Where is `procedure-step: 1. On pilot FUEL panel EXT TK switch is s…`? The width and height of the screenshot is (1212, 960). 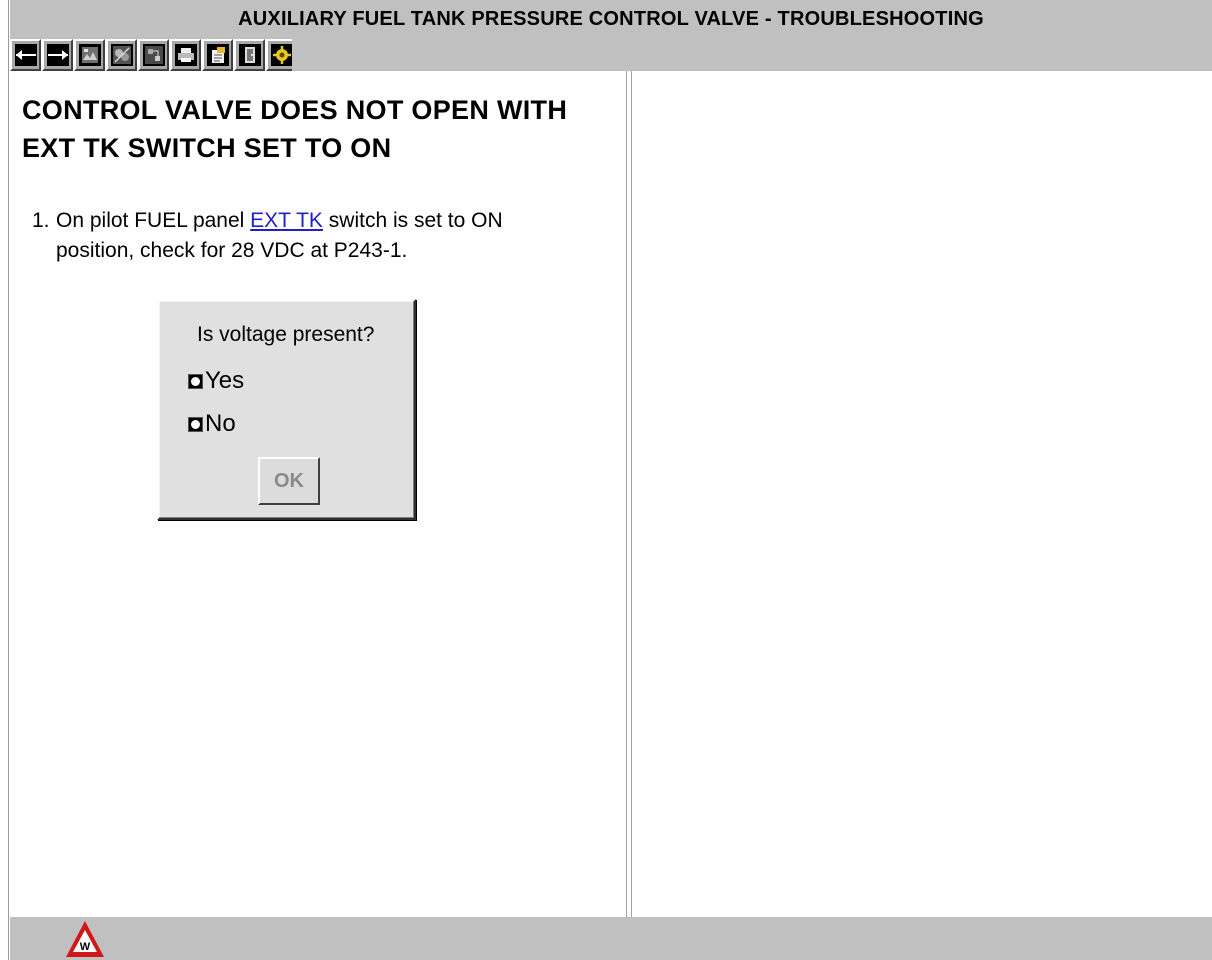 procedure-step: 1. On pilot FUEL panel EXT TK switch is s… is located at coordinates (317, 236).